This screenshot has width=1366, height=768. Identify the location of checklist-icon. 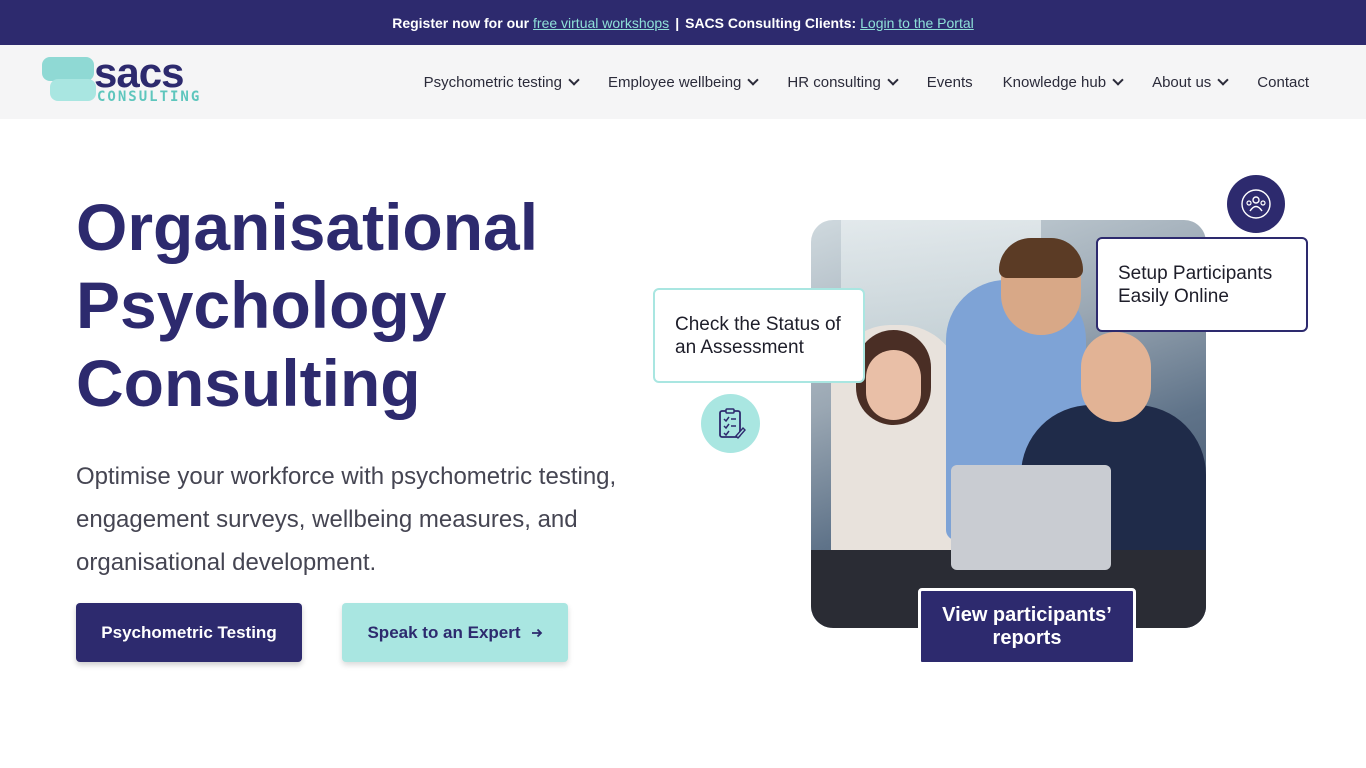
(732, 423).